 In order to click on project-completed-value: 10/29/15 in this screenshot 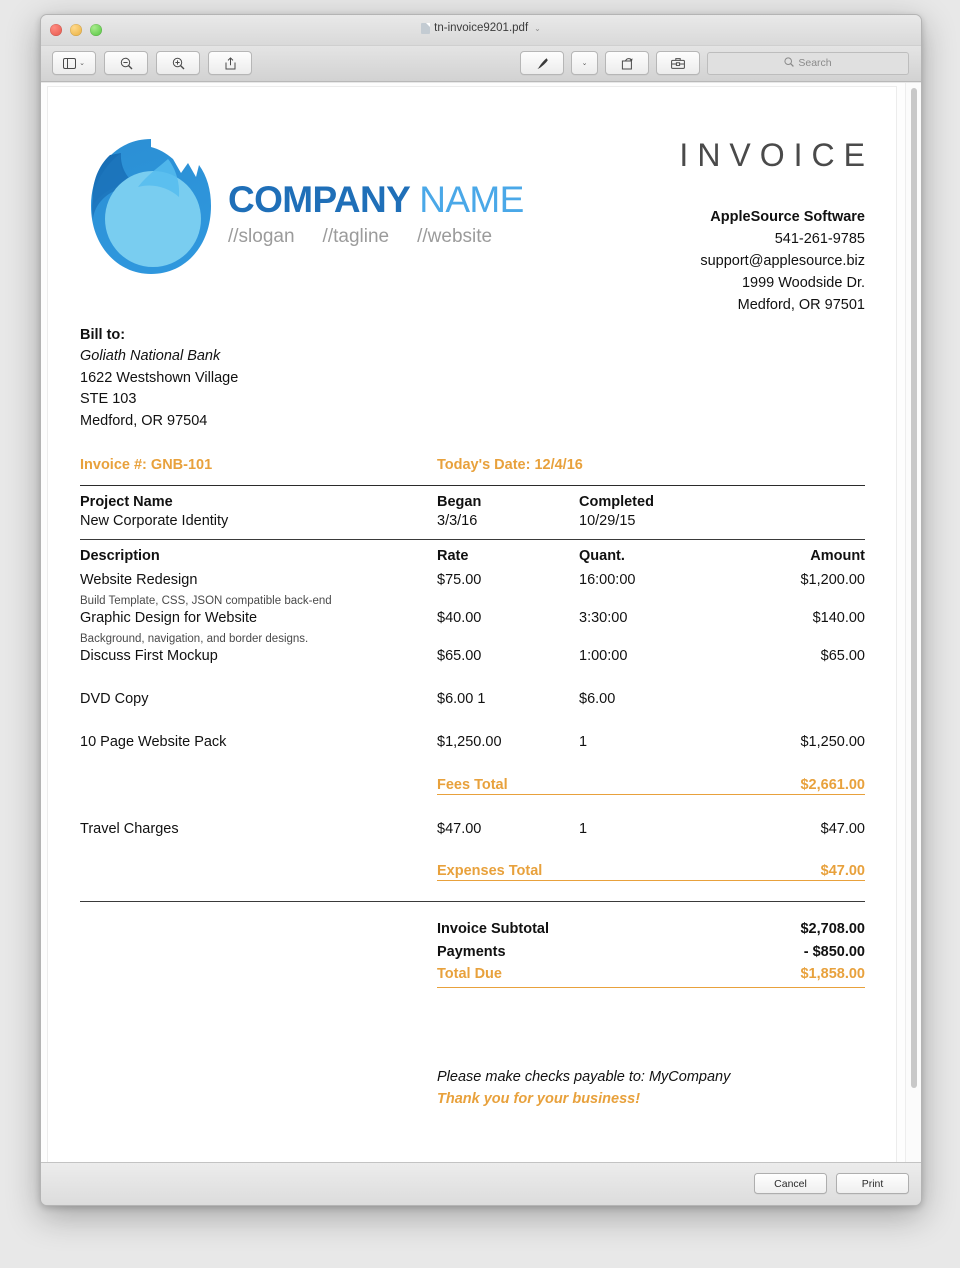, I will do `click(607, 521)`.